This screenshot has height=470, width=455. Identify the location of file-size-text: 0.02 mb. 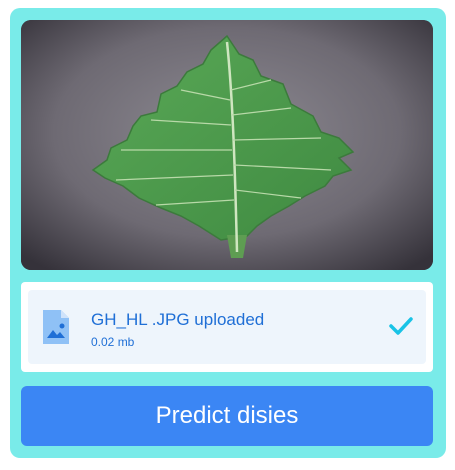
(113, 342).